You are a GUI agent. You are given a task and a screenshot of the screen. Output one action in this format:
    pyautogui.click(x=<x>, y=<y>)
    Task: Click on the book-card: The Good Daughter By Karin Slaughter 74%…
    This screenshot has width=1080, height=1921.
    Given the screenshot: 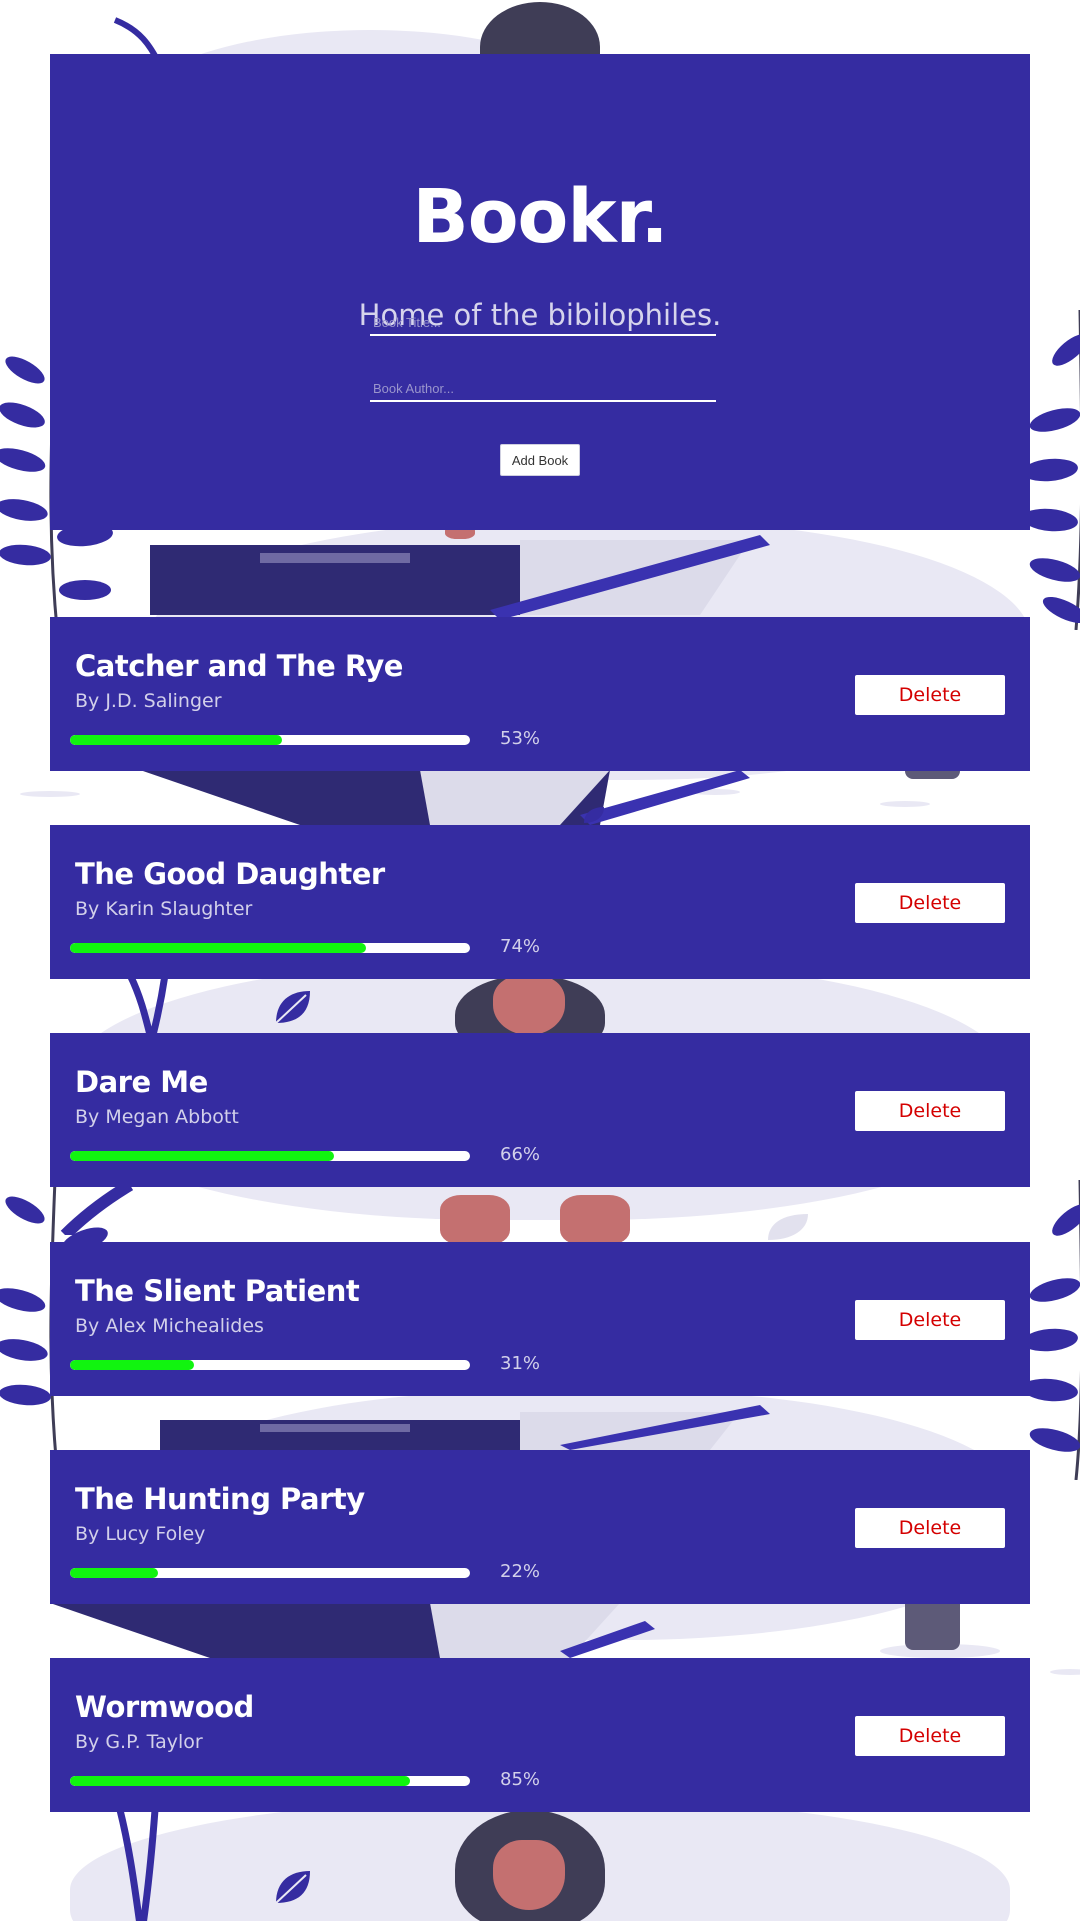 What is the action you would take?
    pyautogui.click(x=540, y=902)
    